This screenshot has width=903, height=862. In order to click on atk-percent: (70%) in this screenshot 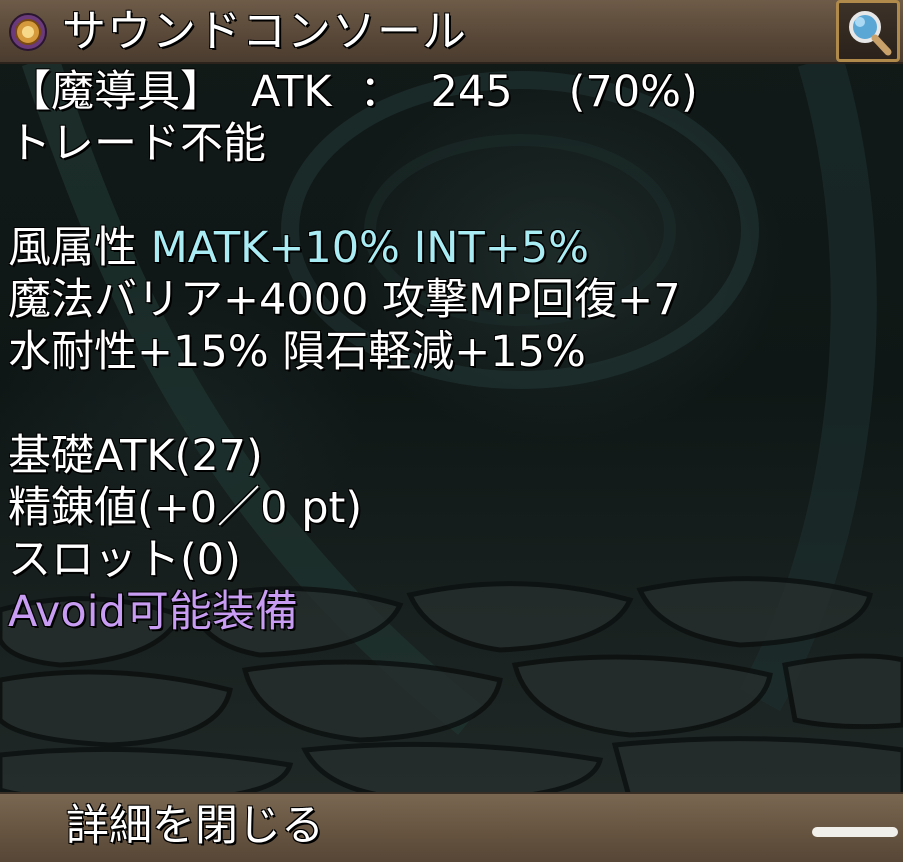, I will do `click(633, 92)`.